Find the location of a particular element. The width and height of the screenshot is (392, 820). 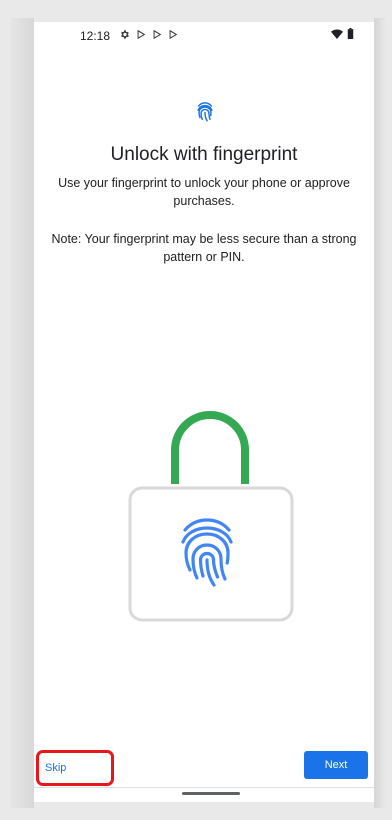

nav-divider is located at coordinates (204, 787).